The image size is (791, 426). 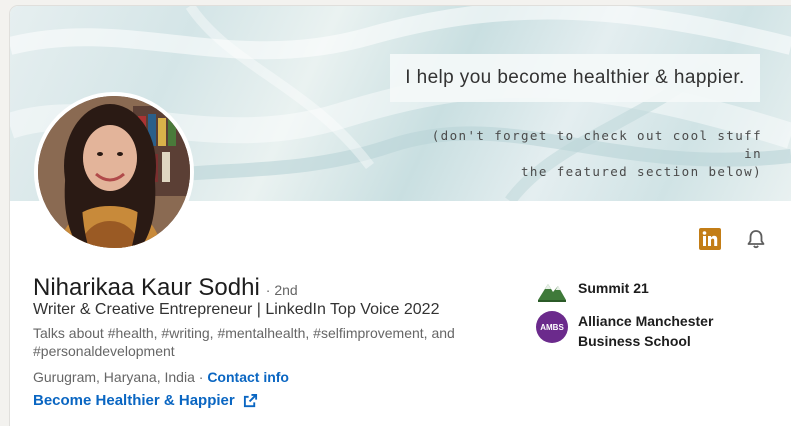 I want to click on website-link: Become Healthier & Happier, so click(x=145, y=400).